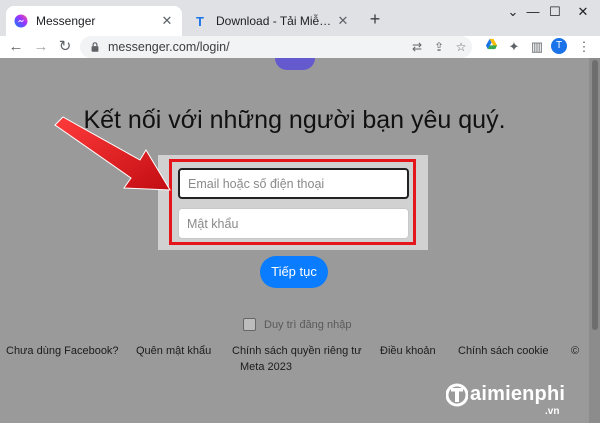 This screenshot has width=600, height=423. I want to click on watermark-brand: aimienphi, so click(518, 394).